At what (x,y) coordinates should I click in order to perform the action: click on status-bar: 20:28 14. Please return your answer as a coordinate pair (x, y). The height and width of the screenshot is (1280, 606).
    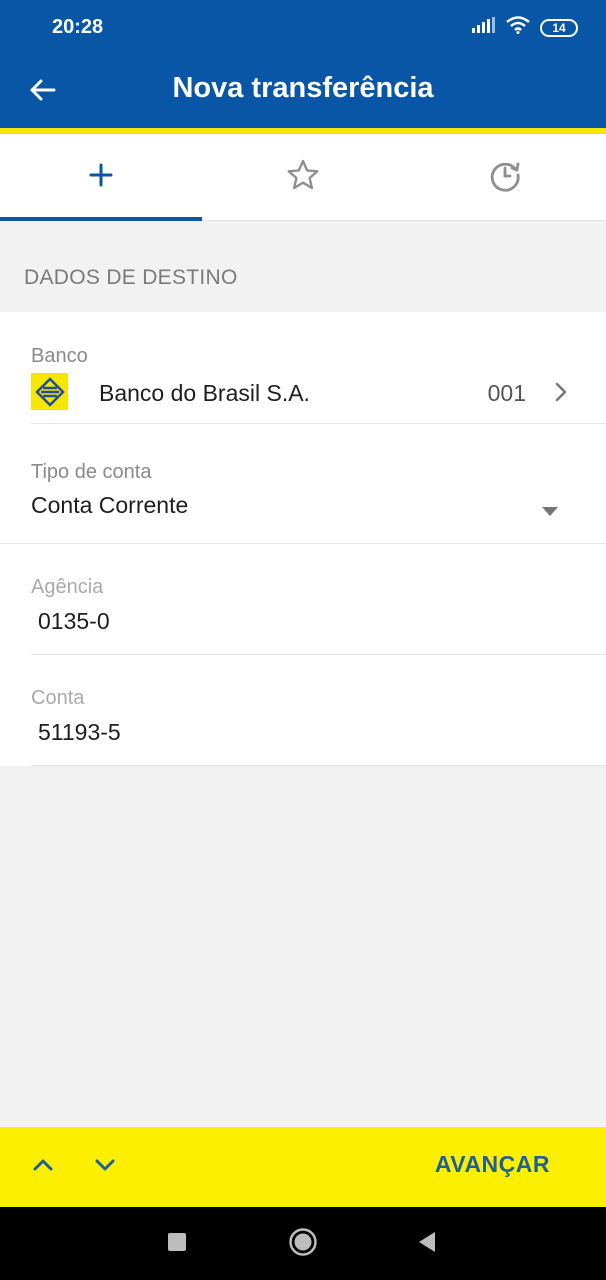
    Looking at the image, I should click on (303, 27).